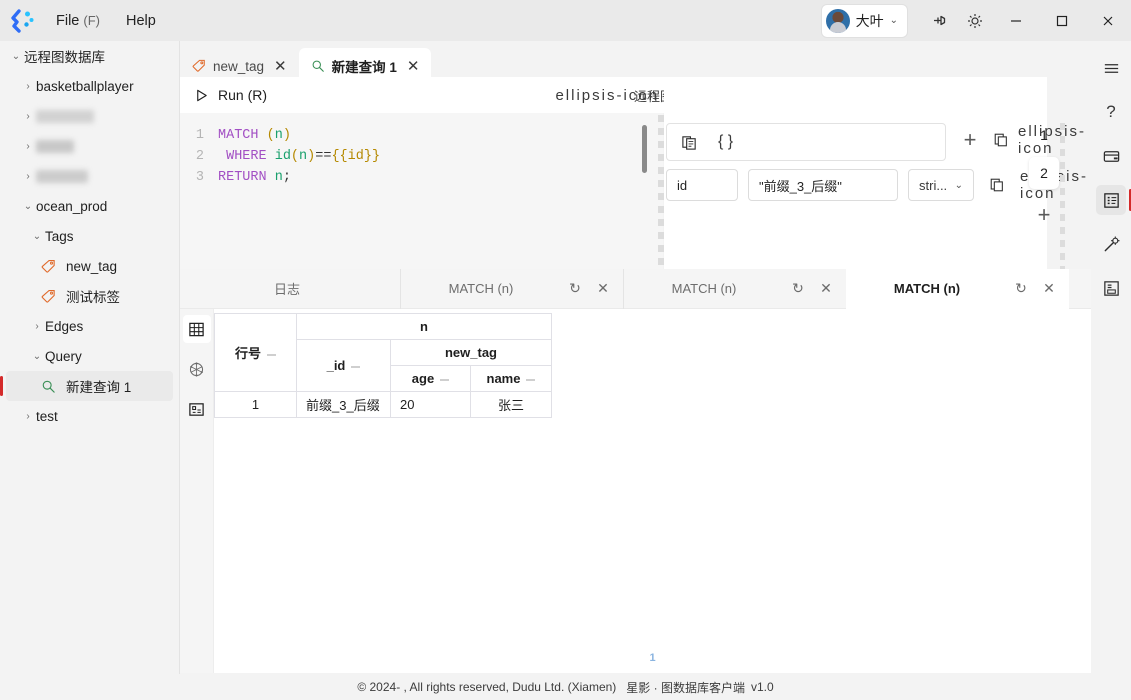 This screenshot has height=700, width=1131. I want to click on sidebar-item-label: new_tag, so click(92, 266).